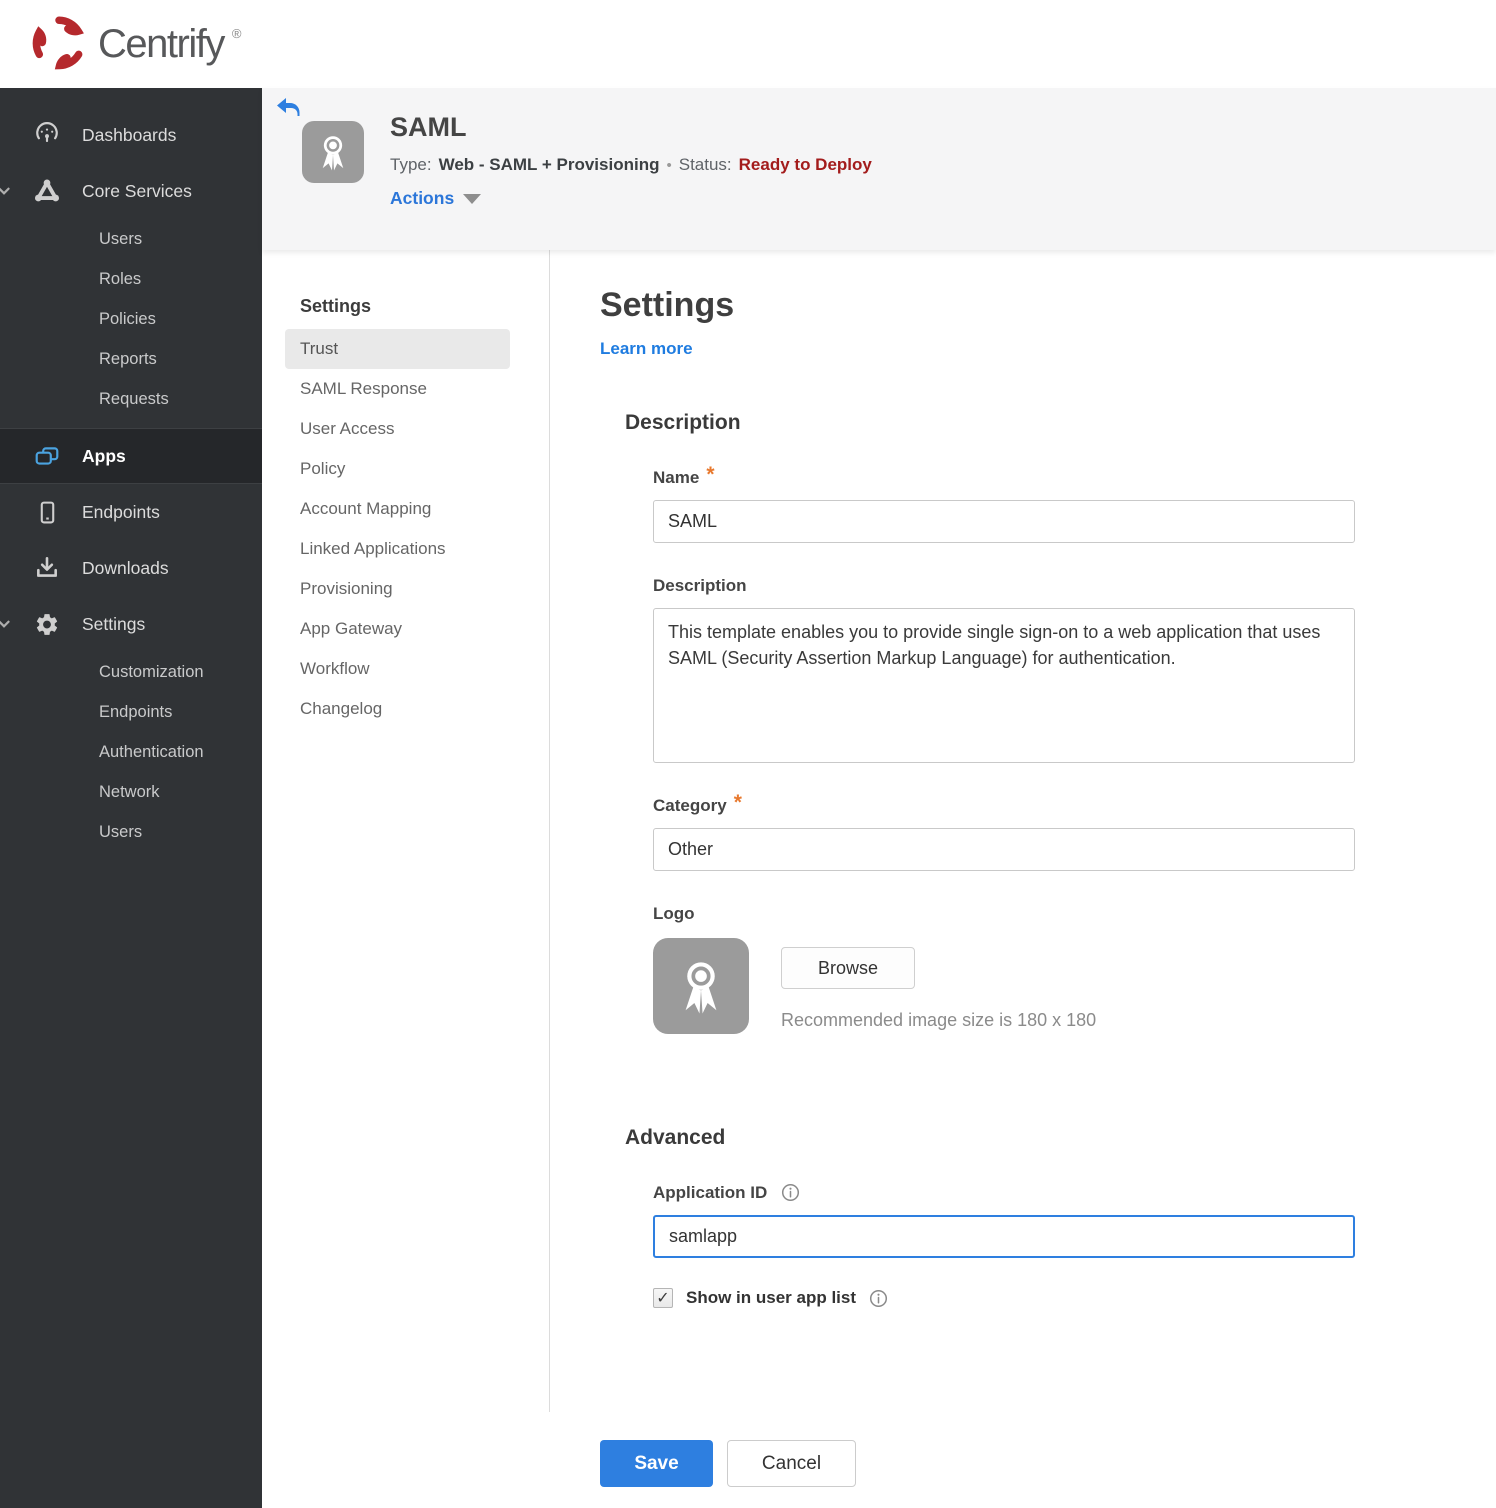 The height and width of the screenshot is (1508, 1496). What do you see at coordinates (131, 832) in the screenshot?
I see `sidebar-item-settings-users: Users` at bounding box center [131, 832].